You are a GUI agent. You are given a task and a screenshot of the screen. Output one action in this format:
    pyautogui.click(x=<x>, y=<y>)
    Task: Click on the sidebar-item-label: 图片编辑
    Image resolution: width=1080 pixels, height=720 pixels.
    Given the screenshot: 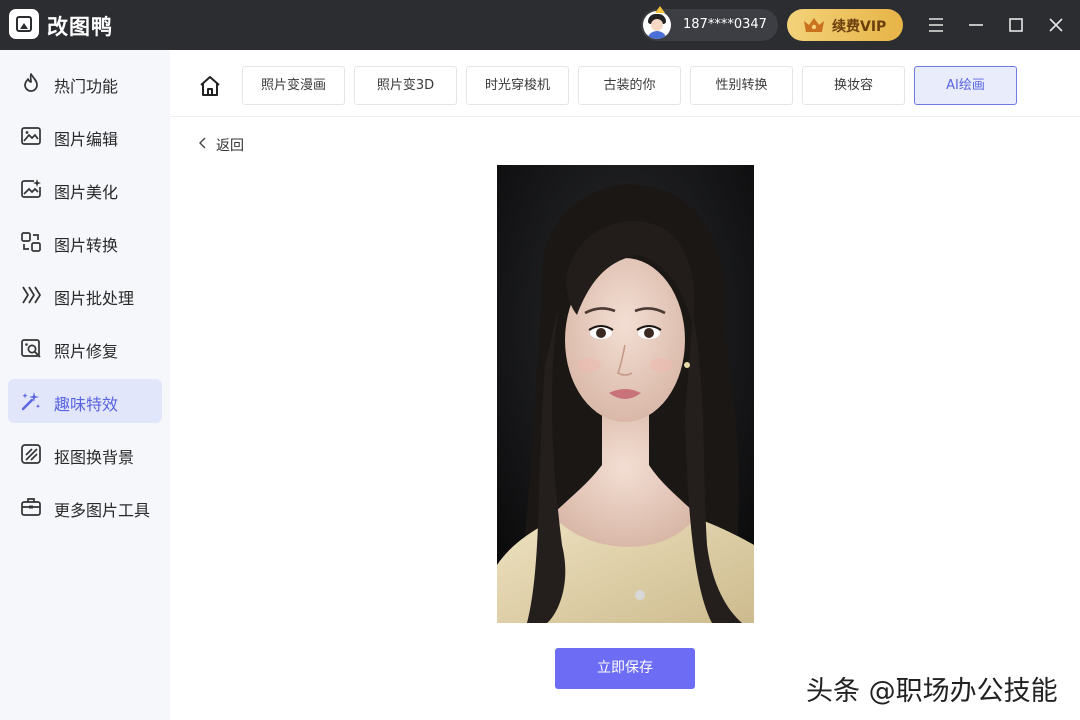 What is the action you would take?
    pyautogui.click(x=86, y=139)
    